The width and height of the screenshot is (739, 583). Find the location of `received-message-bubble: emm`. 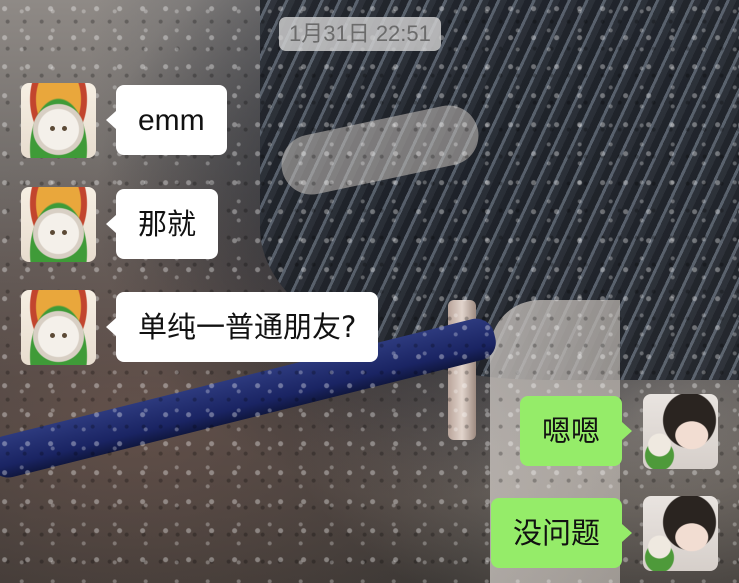

received-message-bubble: emm is located at coordinates (166, 120).